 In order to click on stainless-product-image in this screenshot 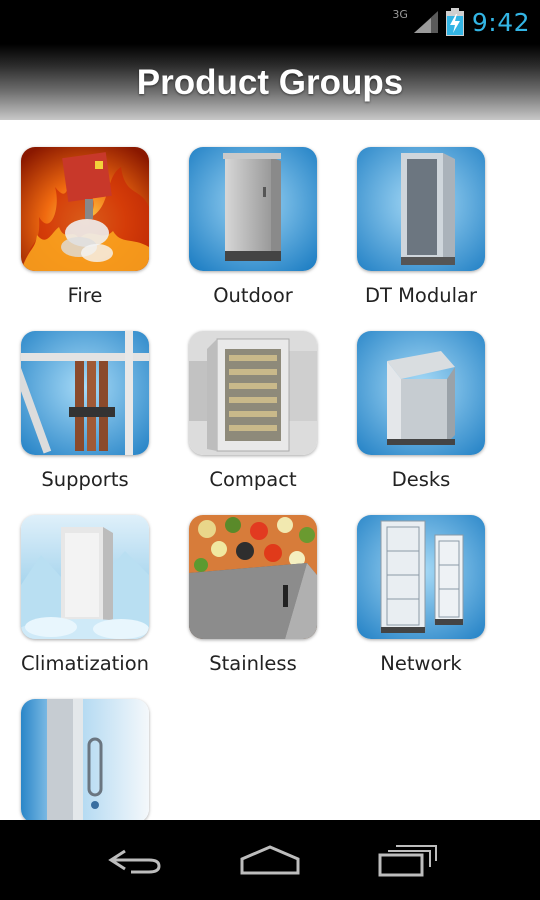, I will do `click(253, 577)`.